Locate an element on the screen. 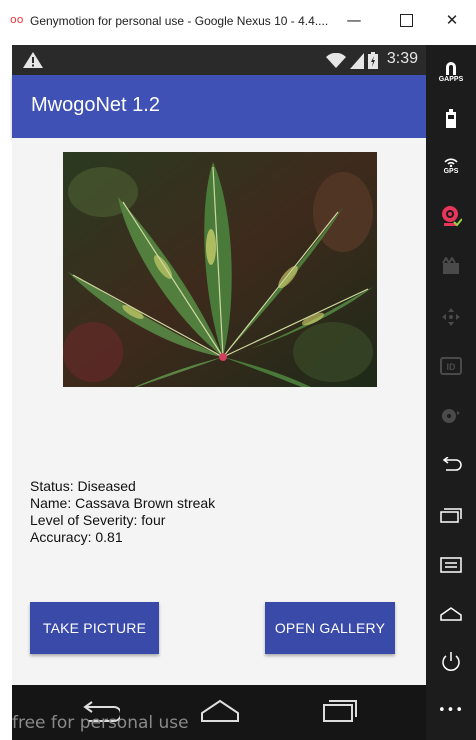 This screenshot has height=740, width=476. back-arrow-icon is located at coordinates (452, 464).